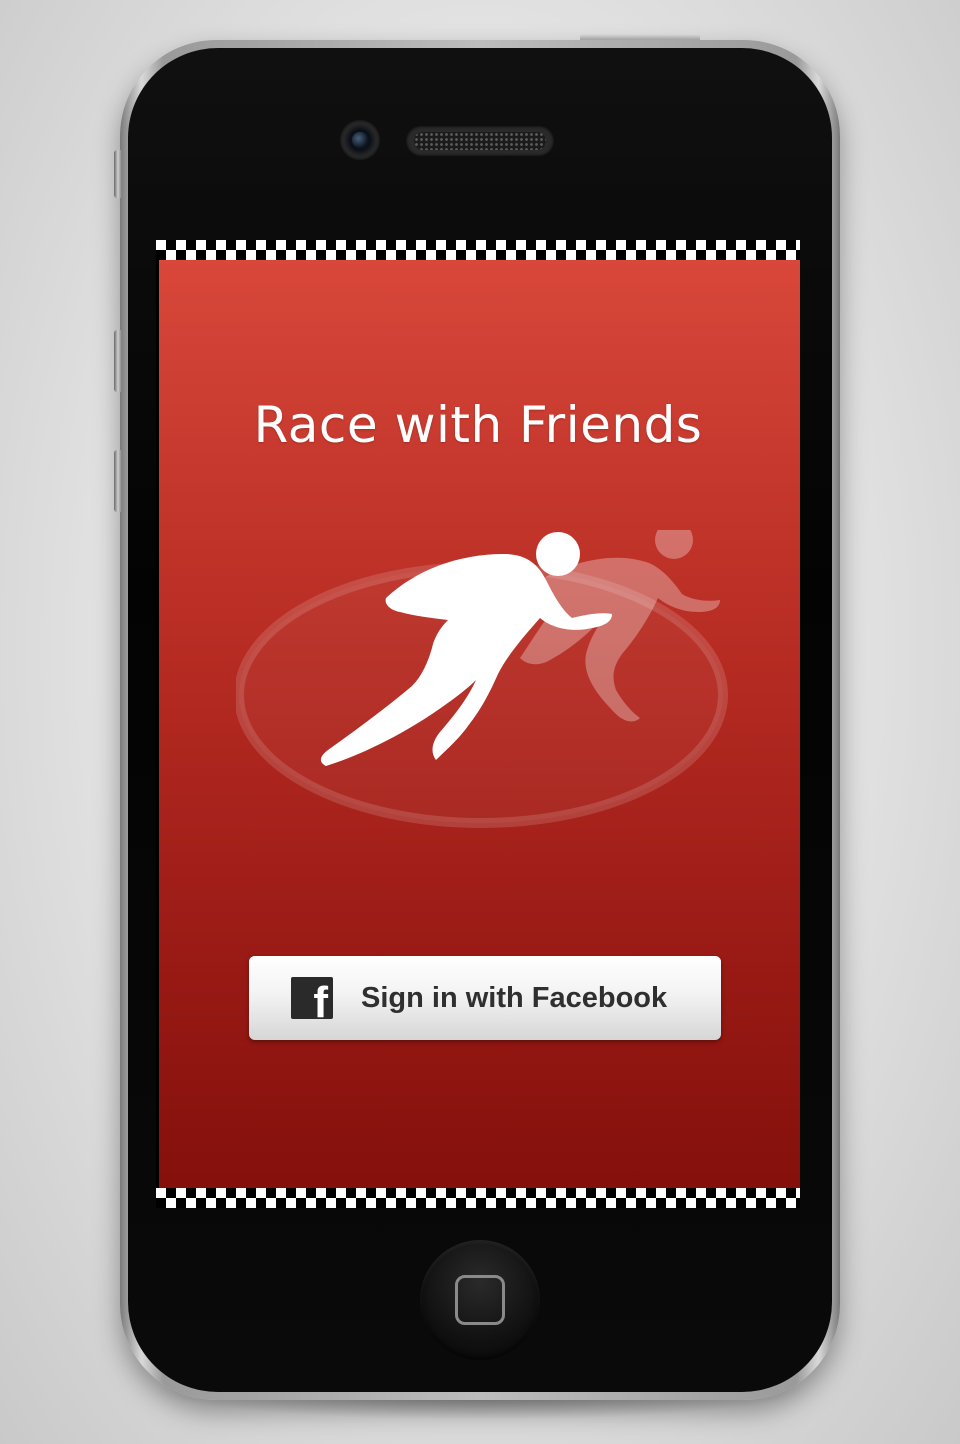 This screenshot has width=960, height=1444. I want to click on facebook-icon: f, so click(312, 998).